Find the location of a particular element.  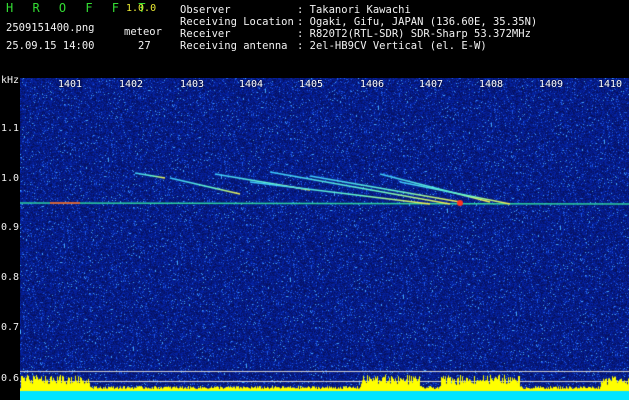

image-filename: 2509151400.png is located at coordinates (50, 28).